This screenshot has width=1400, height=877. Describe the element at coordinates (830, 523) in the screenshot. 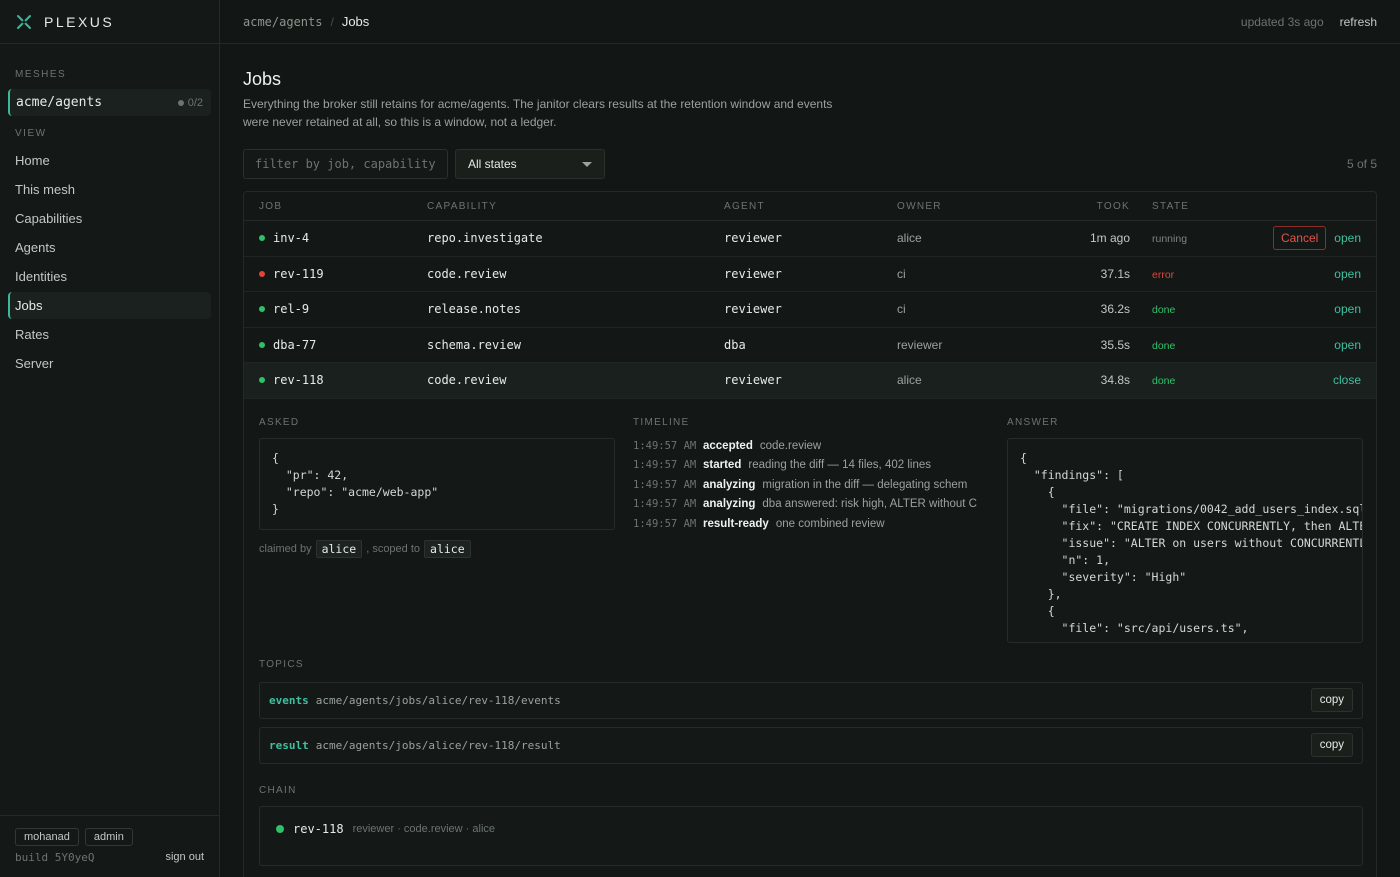

I see `timeline-text: one combined review` at that location.